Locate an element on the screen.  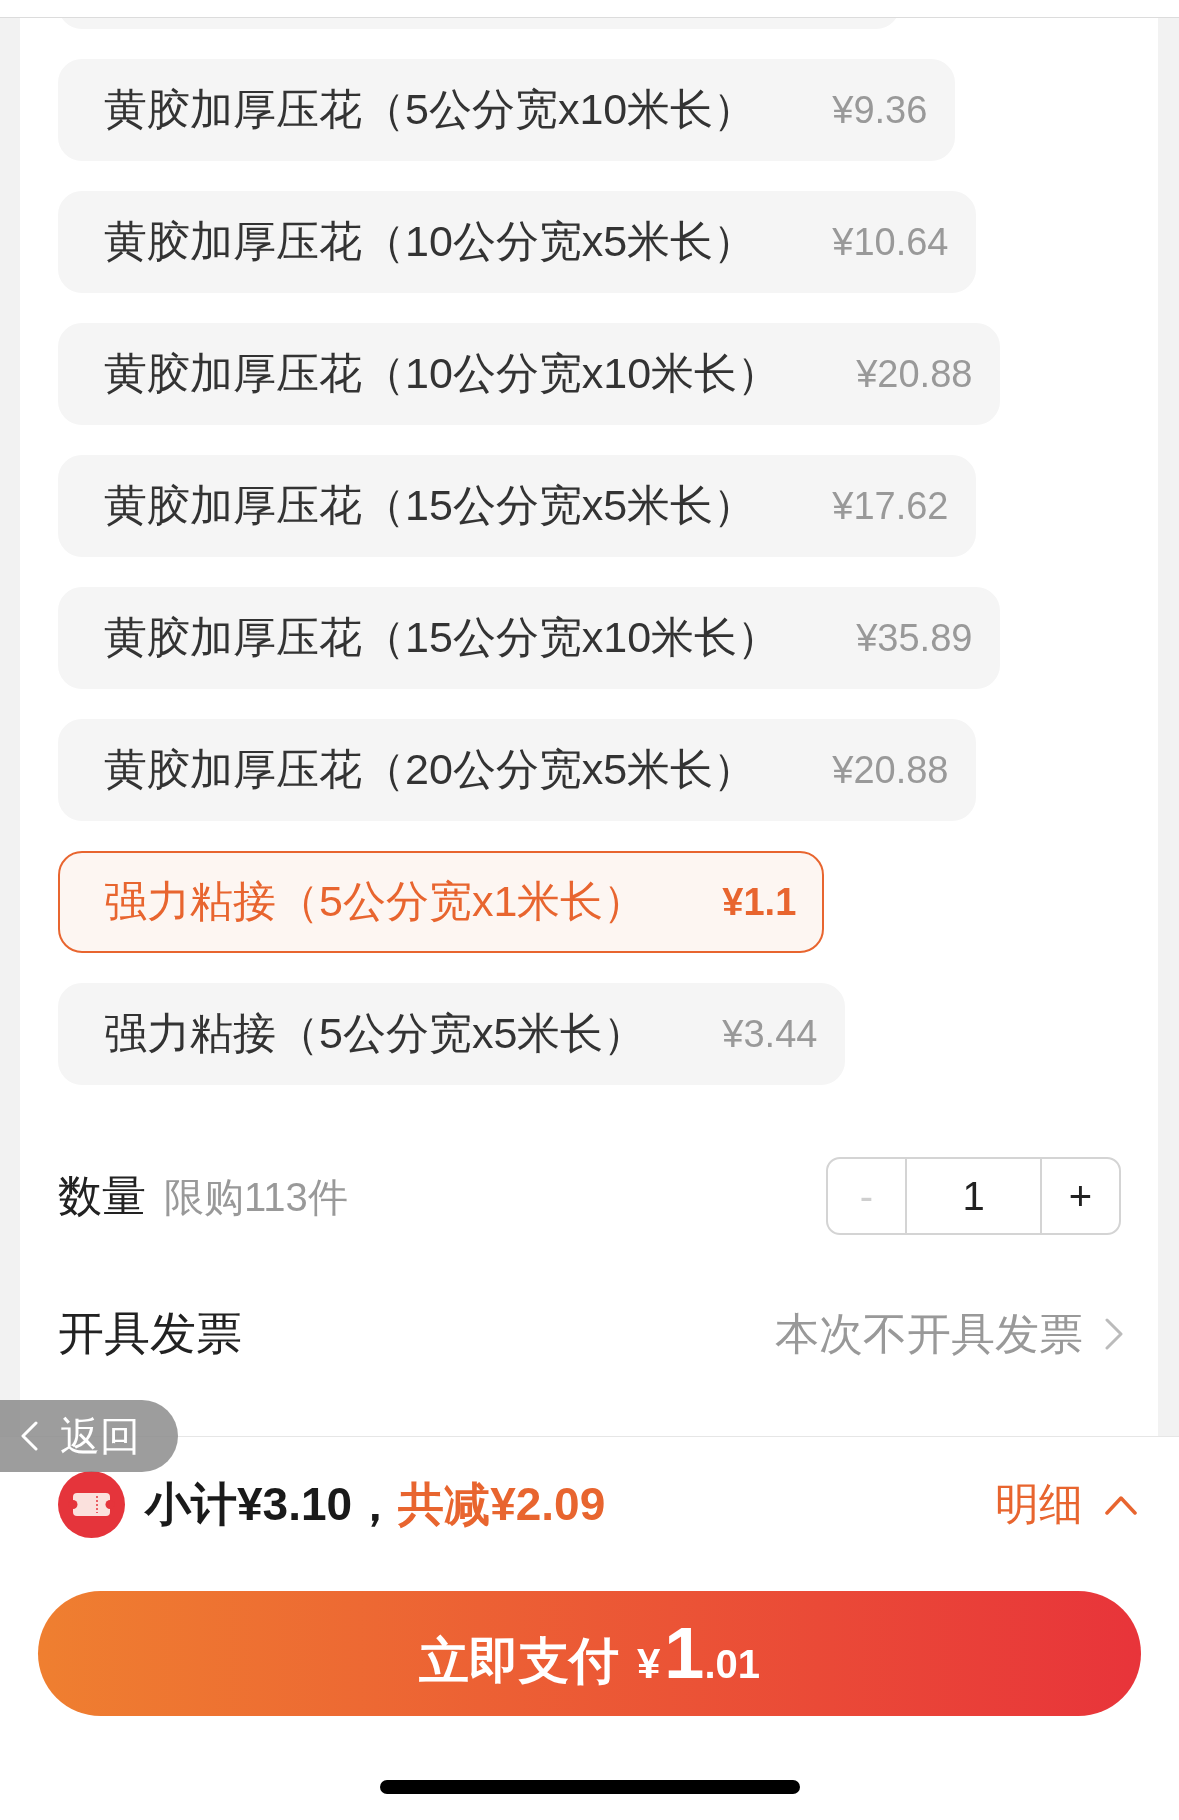
option-chip: 强力粘接（5公分宽x5米长） ¥3.44 is located at coordinates (452, 1034).